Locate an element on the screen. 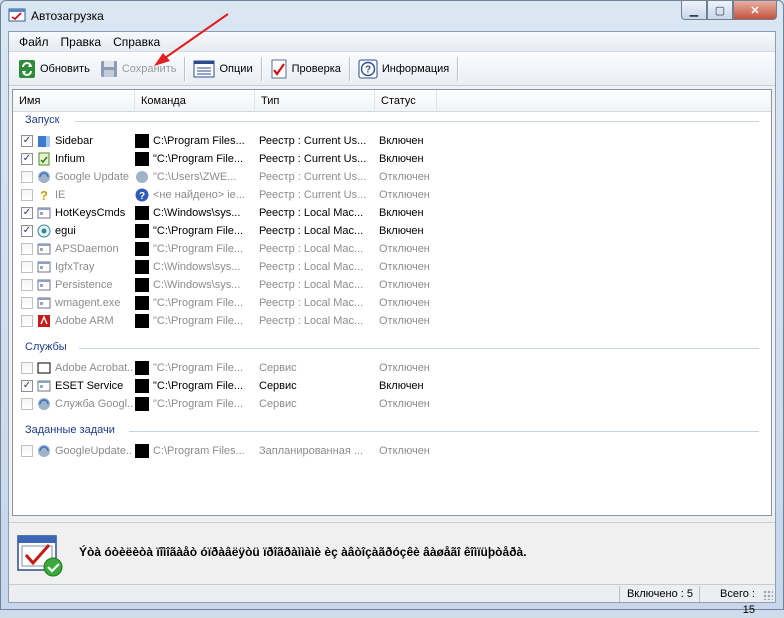  maximize-icon: ▢ is located at coordinates (720, 10).